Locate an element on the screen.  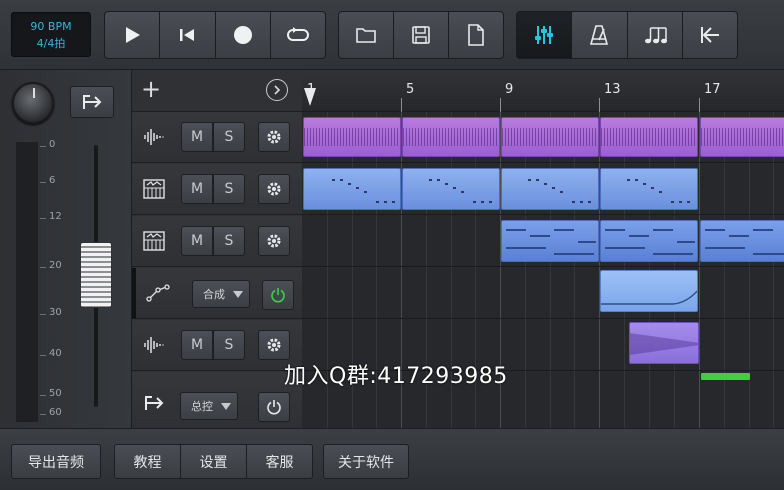
track-header-automation: 合成 is located at coordinates (217, 293).